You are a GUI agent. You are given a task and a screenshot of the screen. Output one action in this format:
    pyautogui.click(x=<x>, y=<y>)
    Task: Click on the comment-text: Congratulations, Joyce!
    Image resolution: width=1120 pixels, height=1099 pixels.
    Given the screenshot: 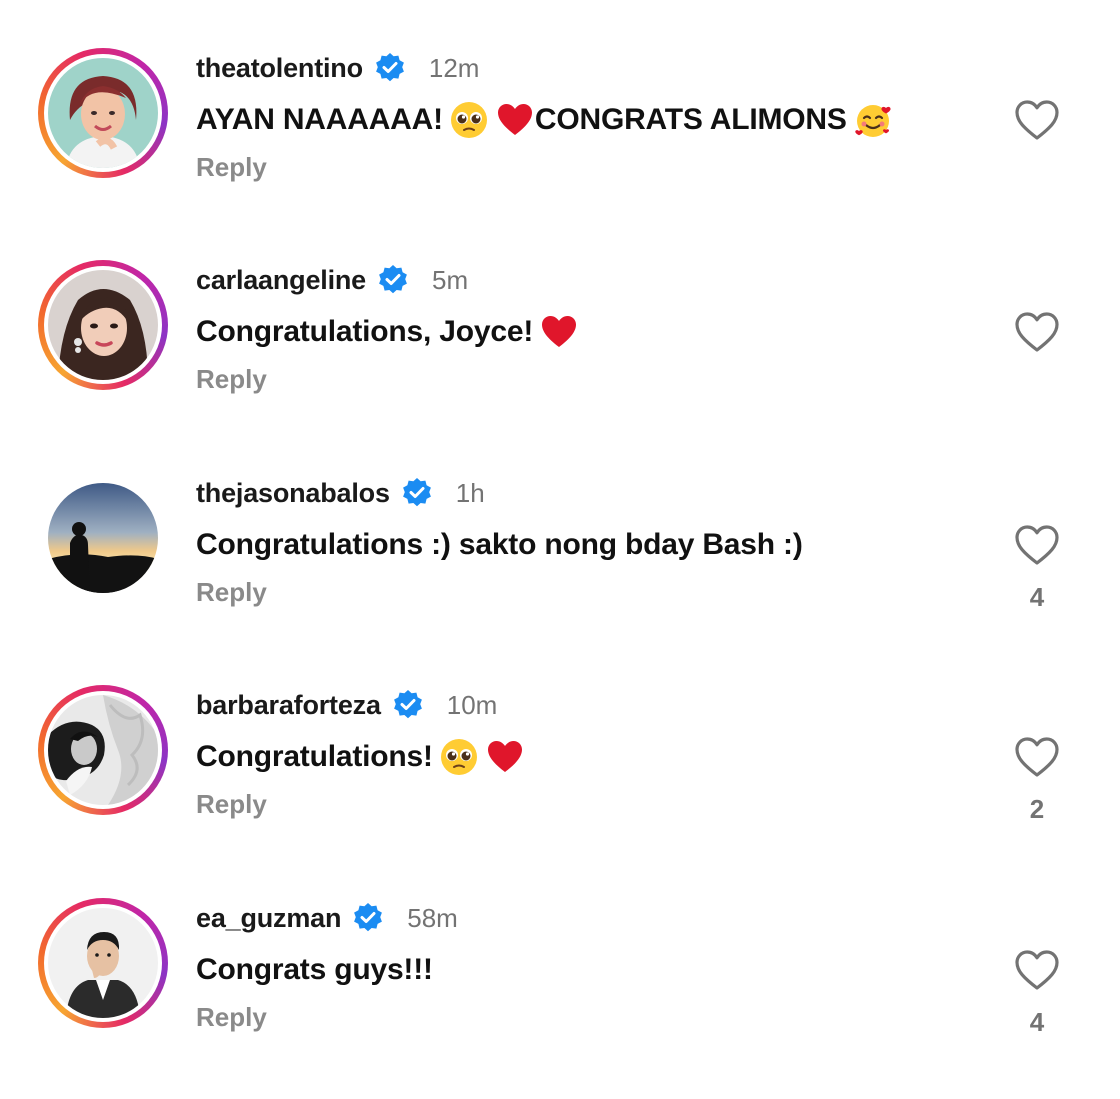 What is the action you would take?
    pyautogui.click(x=387, y=332)
    